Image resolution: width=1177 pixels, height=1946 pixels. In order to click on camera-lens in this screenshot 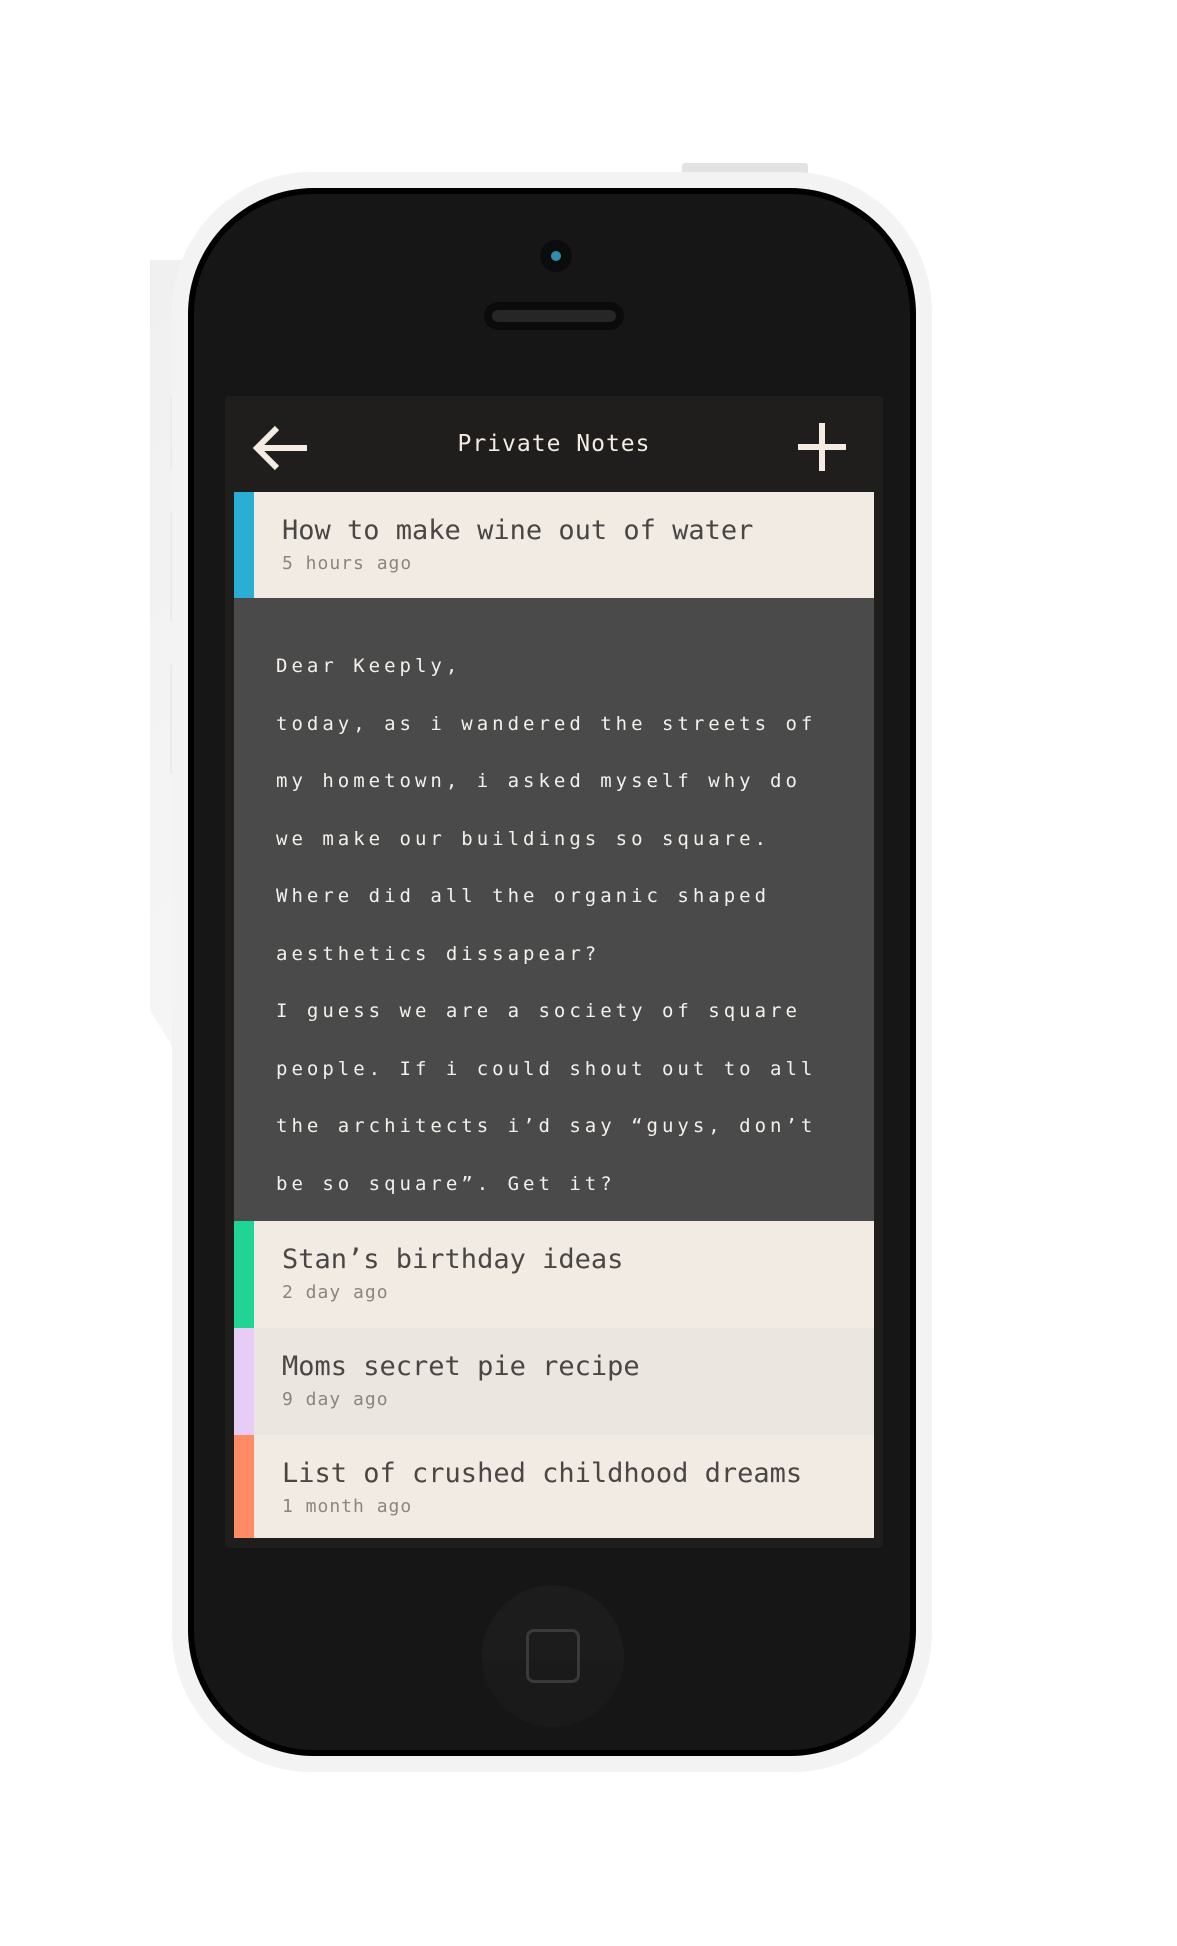, I will do `click(556, 256)`.